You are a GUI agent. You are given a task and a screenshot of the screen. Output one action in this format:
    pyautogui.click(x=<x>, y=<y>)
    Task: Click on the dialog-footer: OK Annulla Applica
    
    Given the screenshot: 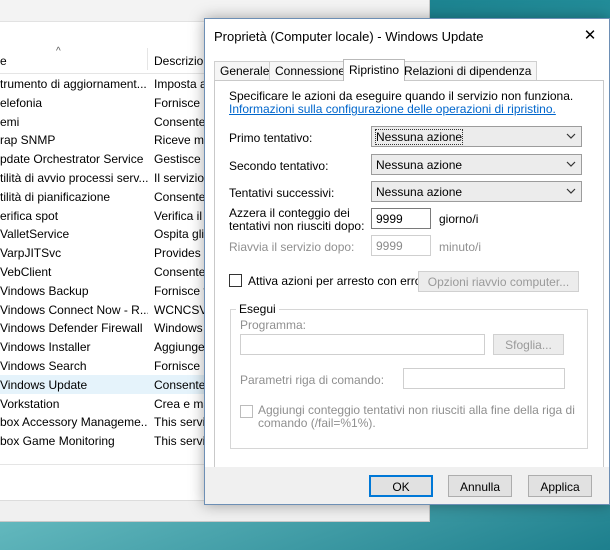 What is the action you would take?
    pyautogui.click(x=407, y=485)
    